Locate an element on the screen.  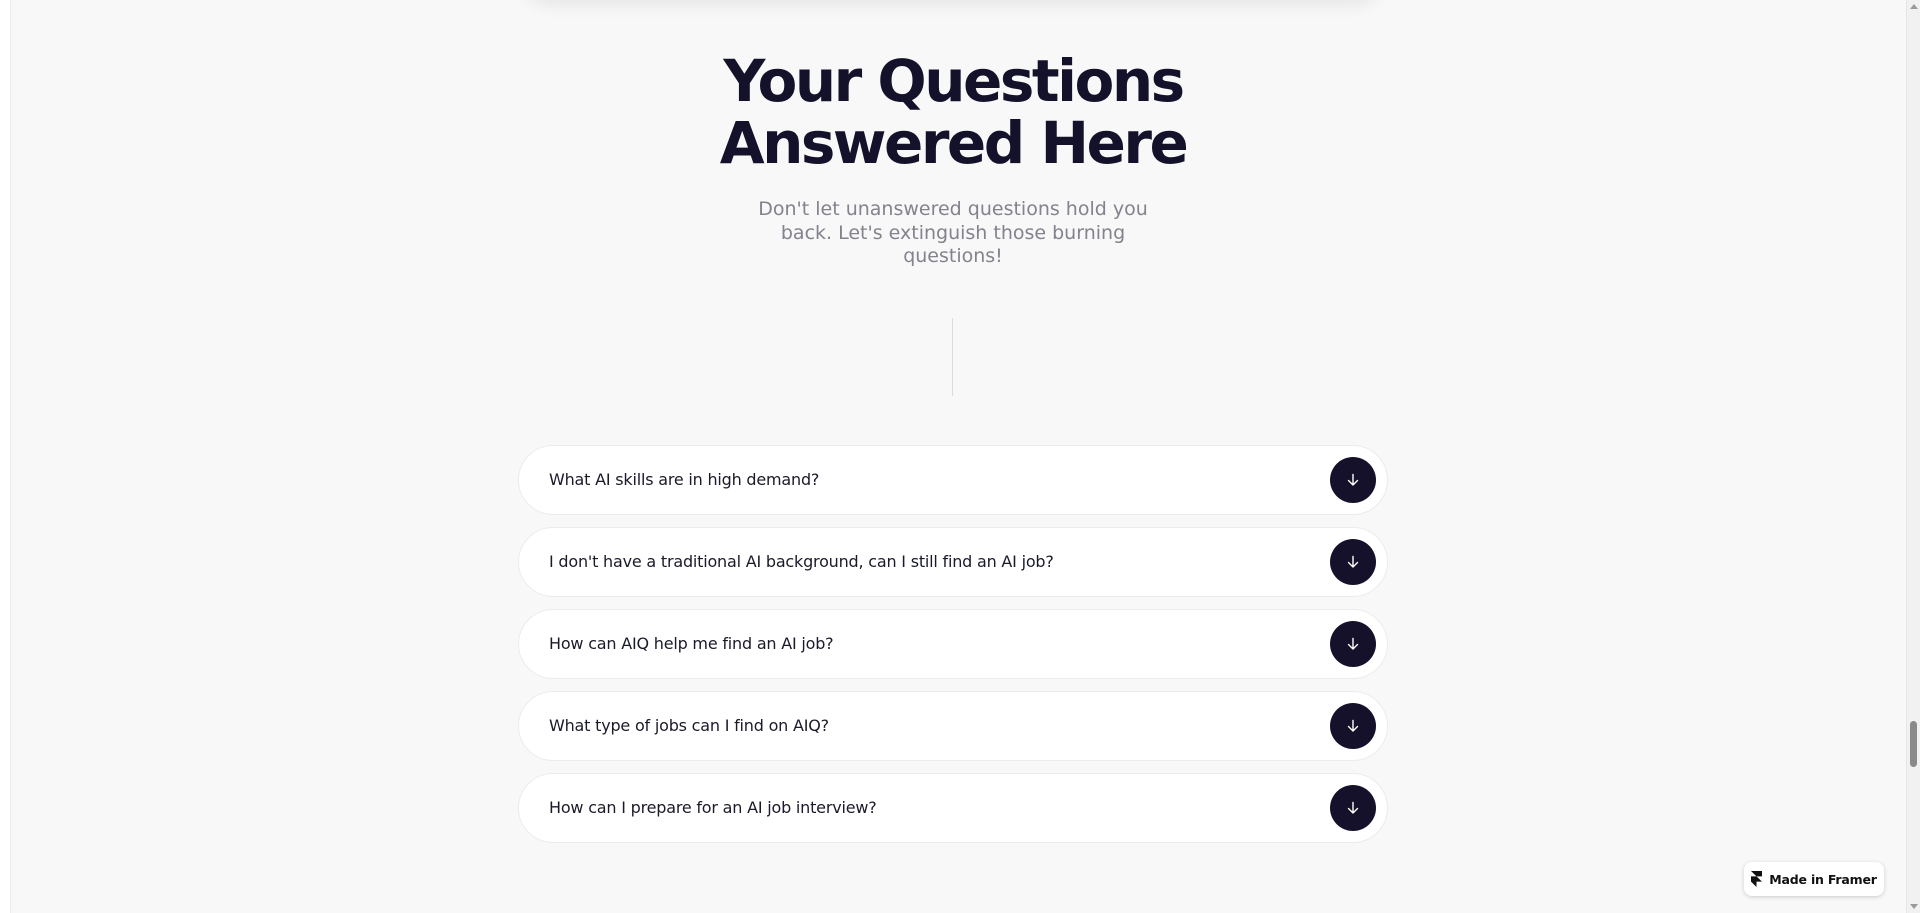
badge-label: Made in Framer is located at coordinates (1823, 879).